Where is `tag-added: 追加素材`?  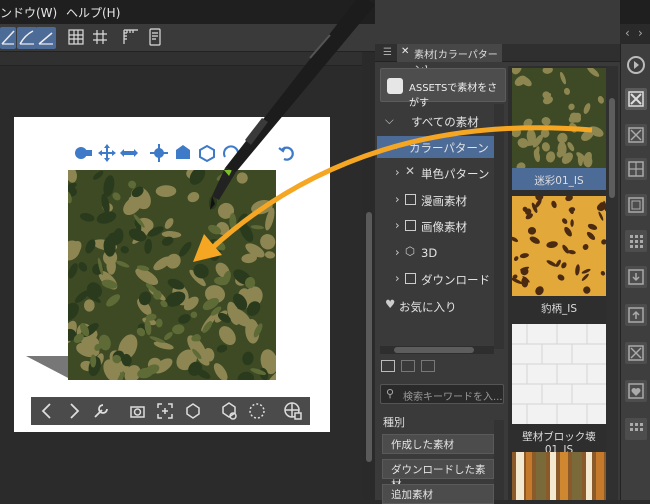
tag-added: 追加素材 is located at coordinates (438, 494).